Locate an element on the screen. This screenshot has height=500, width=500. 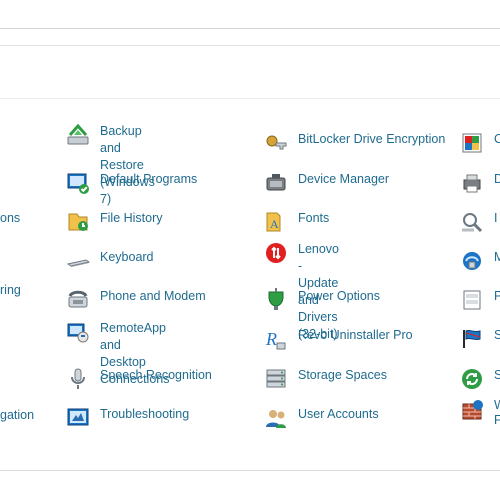
item-label: Storage Spaces is located at coordinates (342, 375).